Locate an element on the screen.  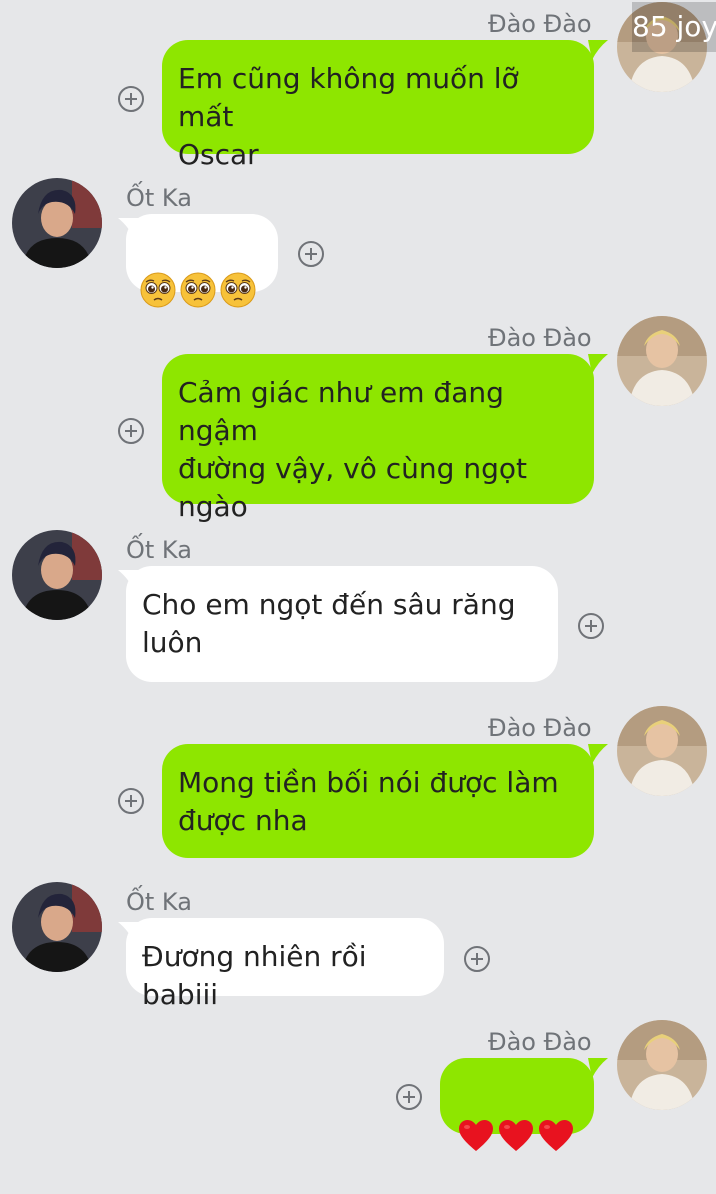
message-bubble: Đương nhiên rồi babiii is located at coordinates (285, 964).